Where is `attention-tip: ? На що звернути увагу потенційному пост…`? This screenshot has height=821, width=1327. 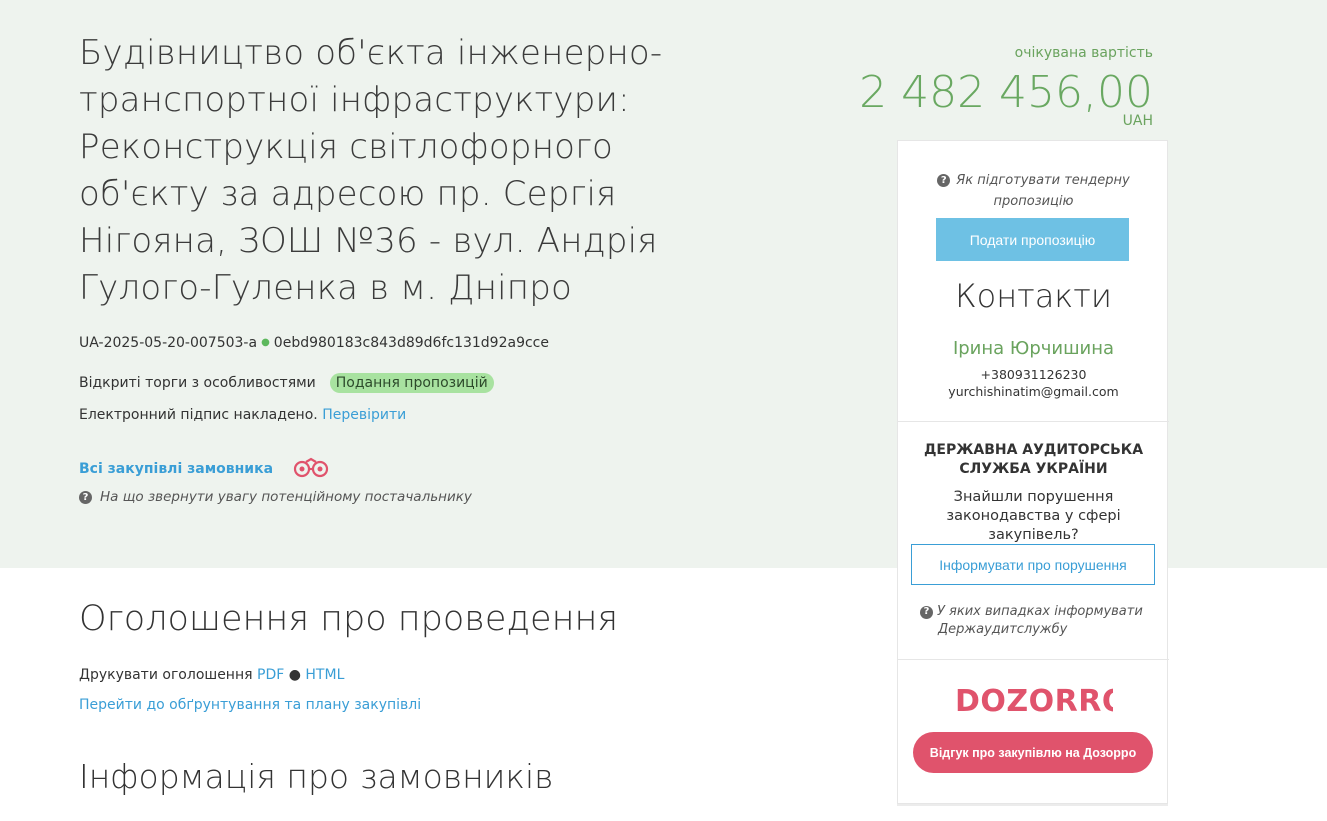
attention-tip: ? На що звернути увагу потенційному пост… is located at coordinates (275, 497).